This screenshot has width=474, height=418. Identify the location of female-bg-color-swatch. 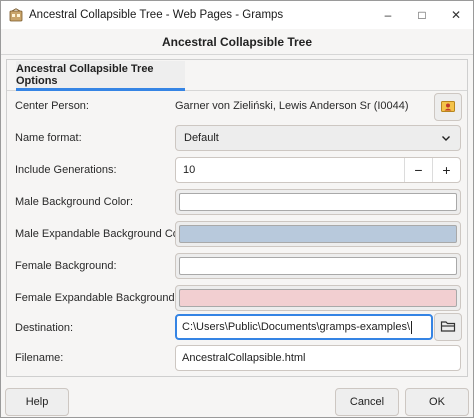
(318, 266).